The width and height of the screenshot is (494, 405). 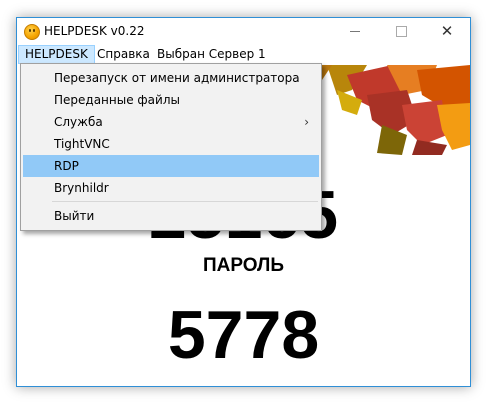 I want to click on minimize-icon, so click(x=355, y=31).